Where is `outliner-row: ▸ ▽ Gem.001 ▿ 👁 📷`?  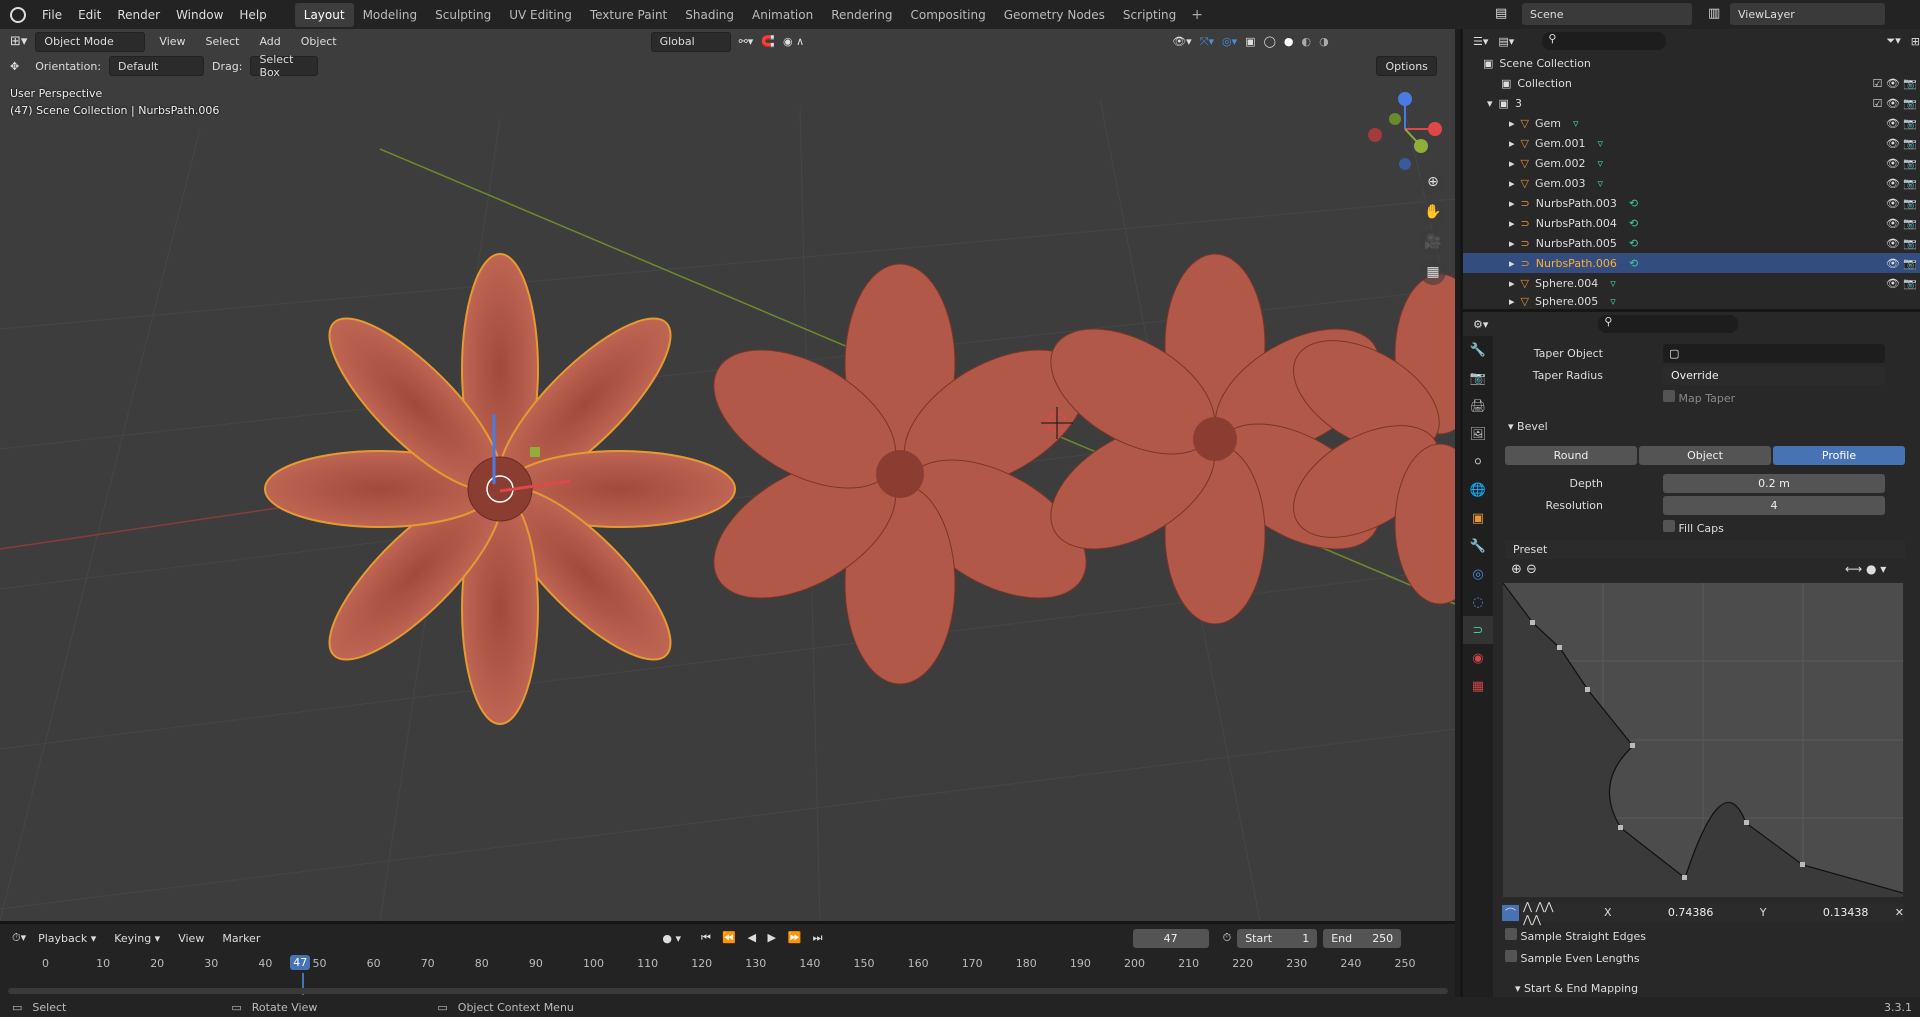
outliner-row: ▸ ▽ Gem.001 ▿ 👁 📷 is located at coordinates (1691, 143).